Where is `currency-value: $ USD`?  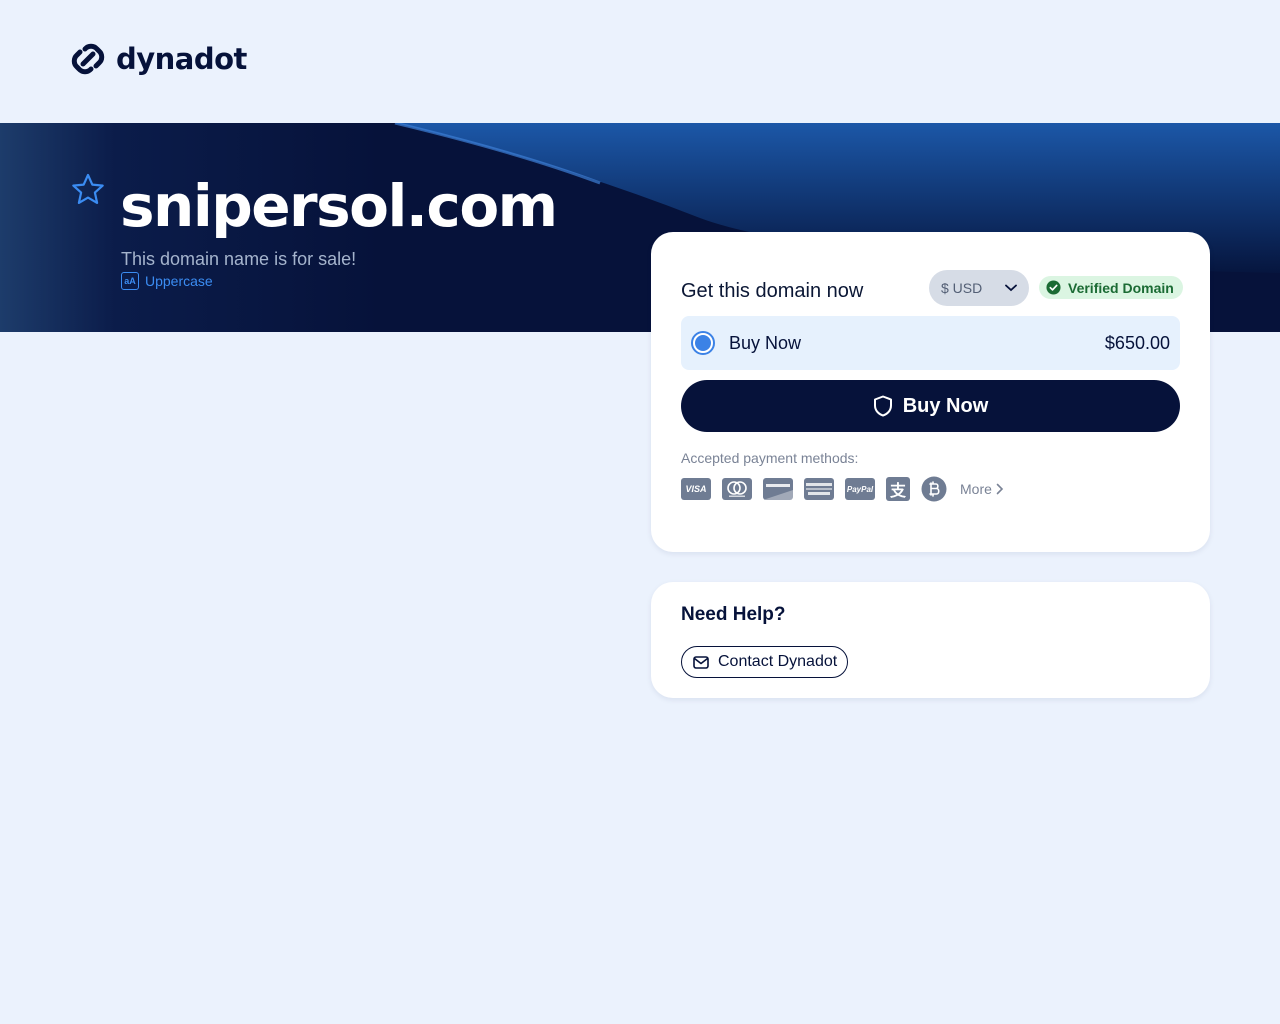
currency-value: $ USD is located at coordinates (962, 288).